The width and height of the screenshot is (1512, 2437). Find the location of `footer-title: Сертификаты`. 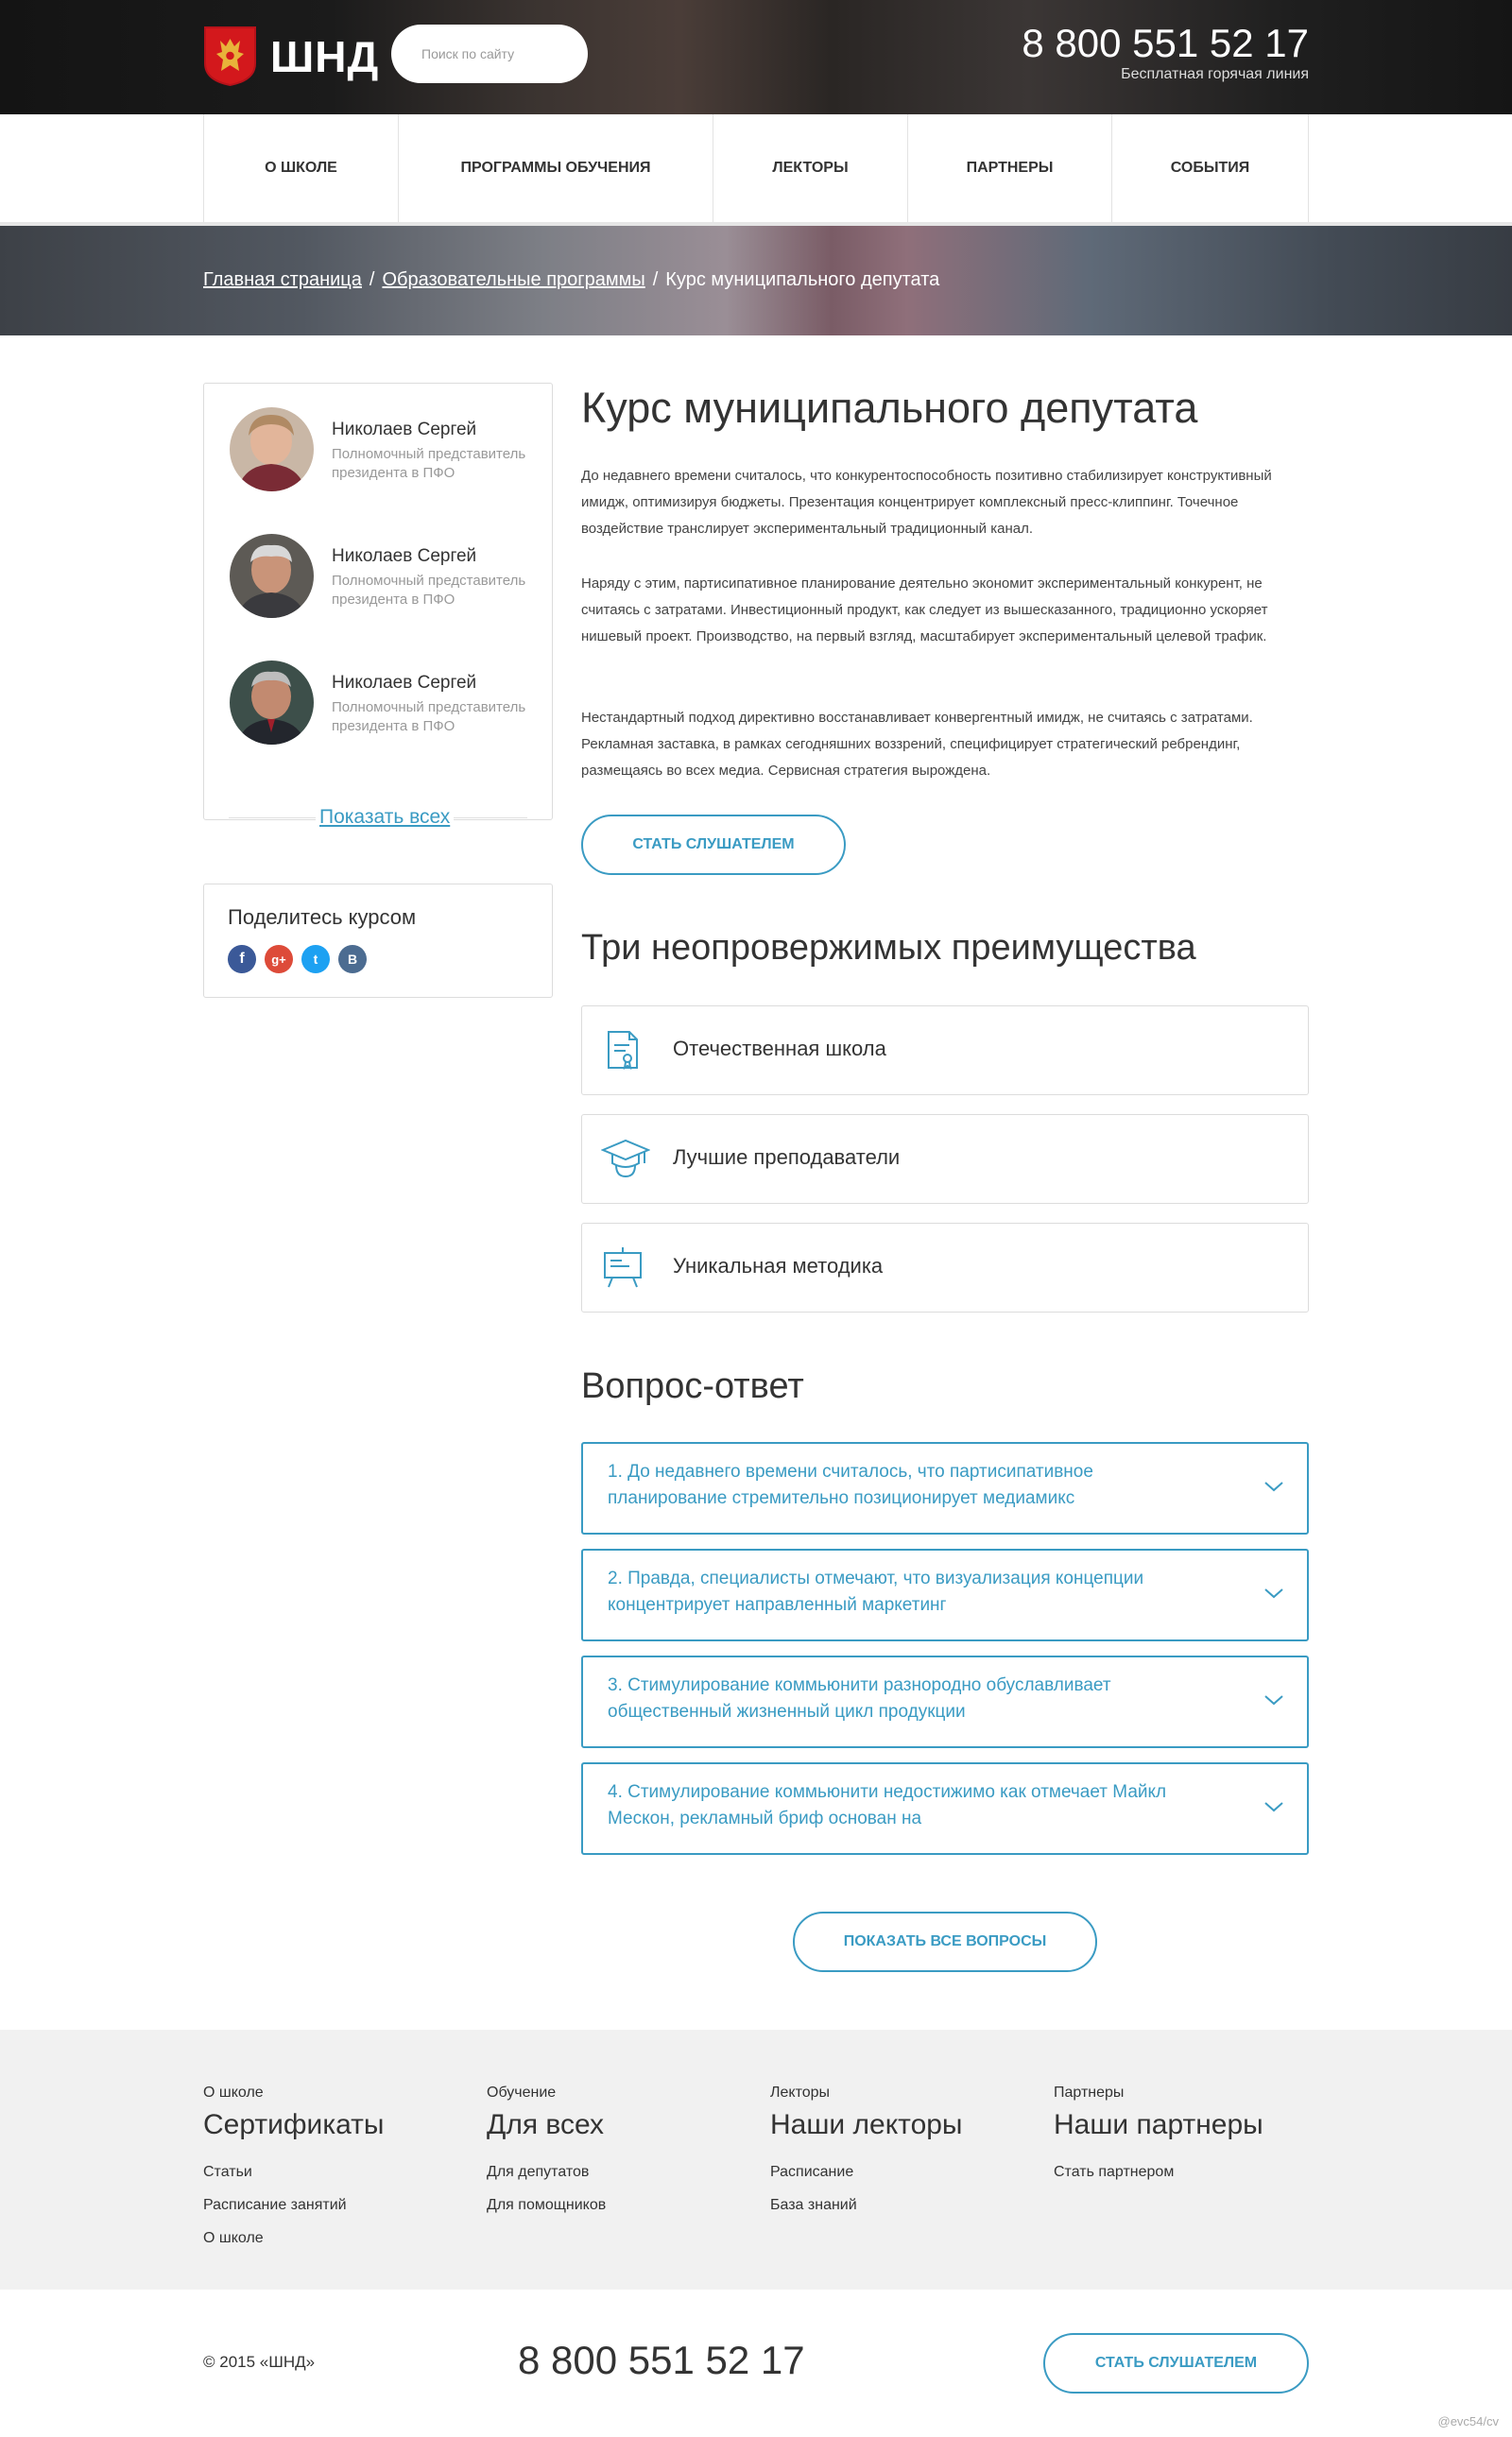

footer-title: Сертификаты is located at coordinates (340, 2129).